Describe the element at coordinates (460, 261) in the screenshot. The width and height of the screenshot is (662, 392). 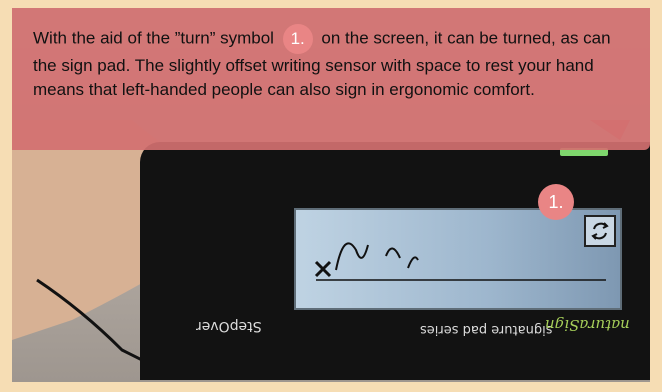
I see `signature-stroke` at that location.